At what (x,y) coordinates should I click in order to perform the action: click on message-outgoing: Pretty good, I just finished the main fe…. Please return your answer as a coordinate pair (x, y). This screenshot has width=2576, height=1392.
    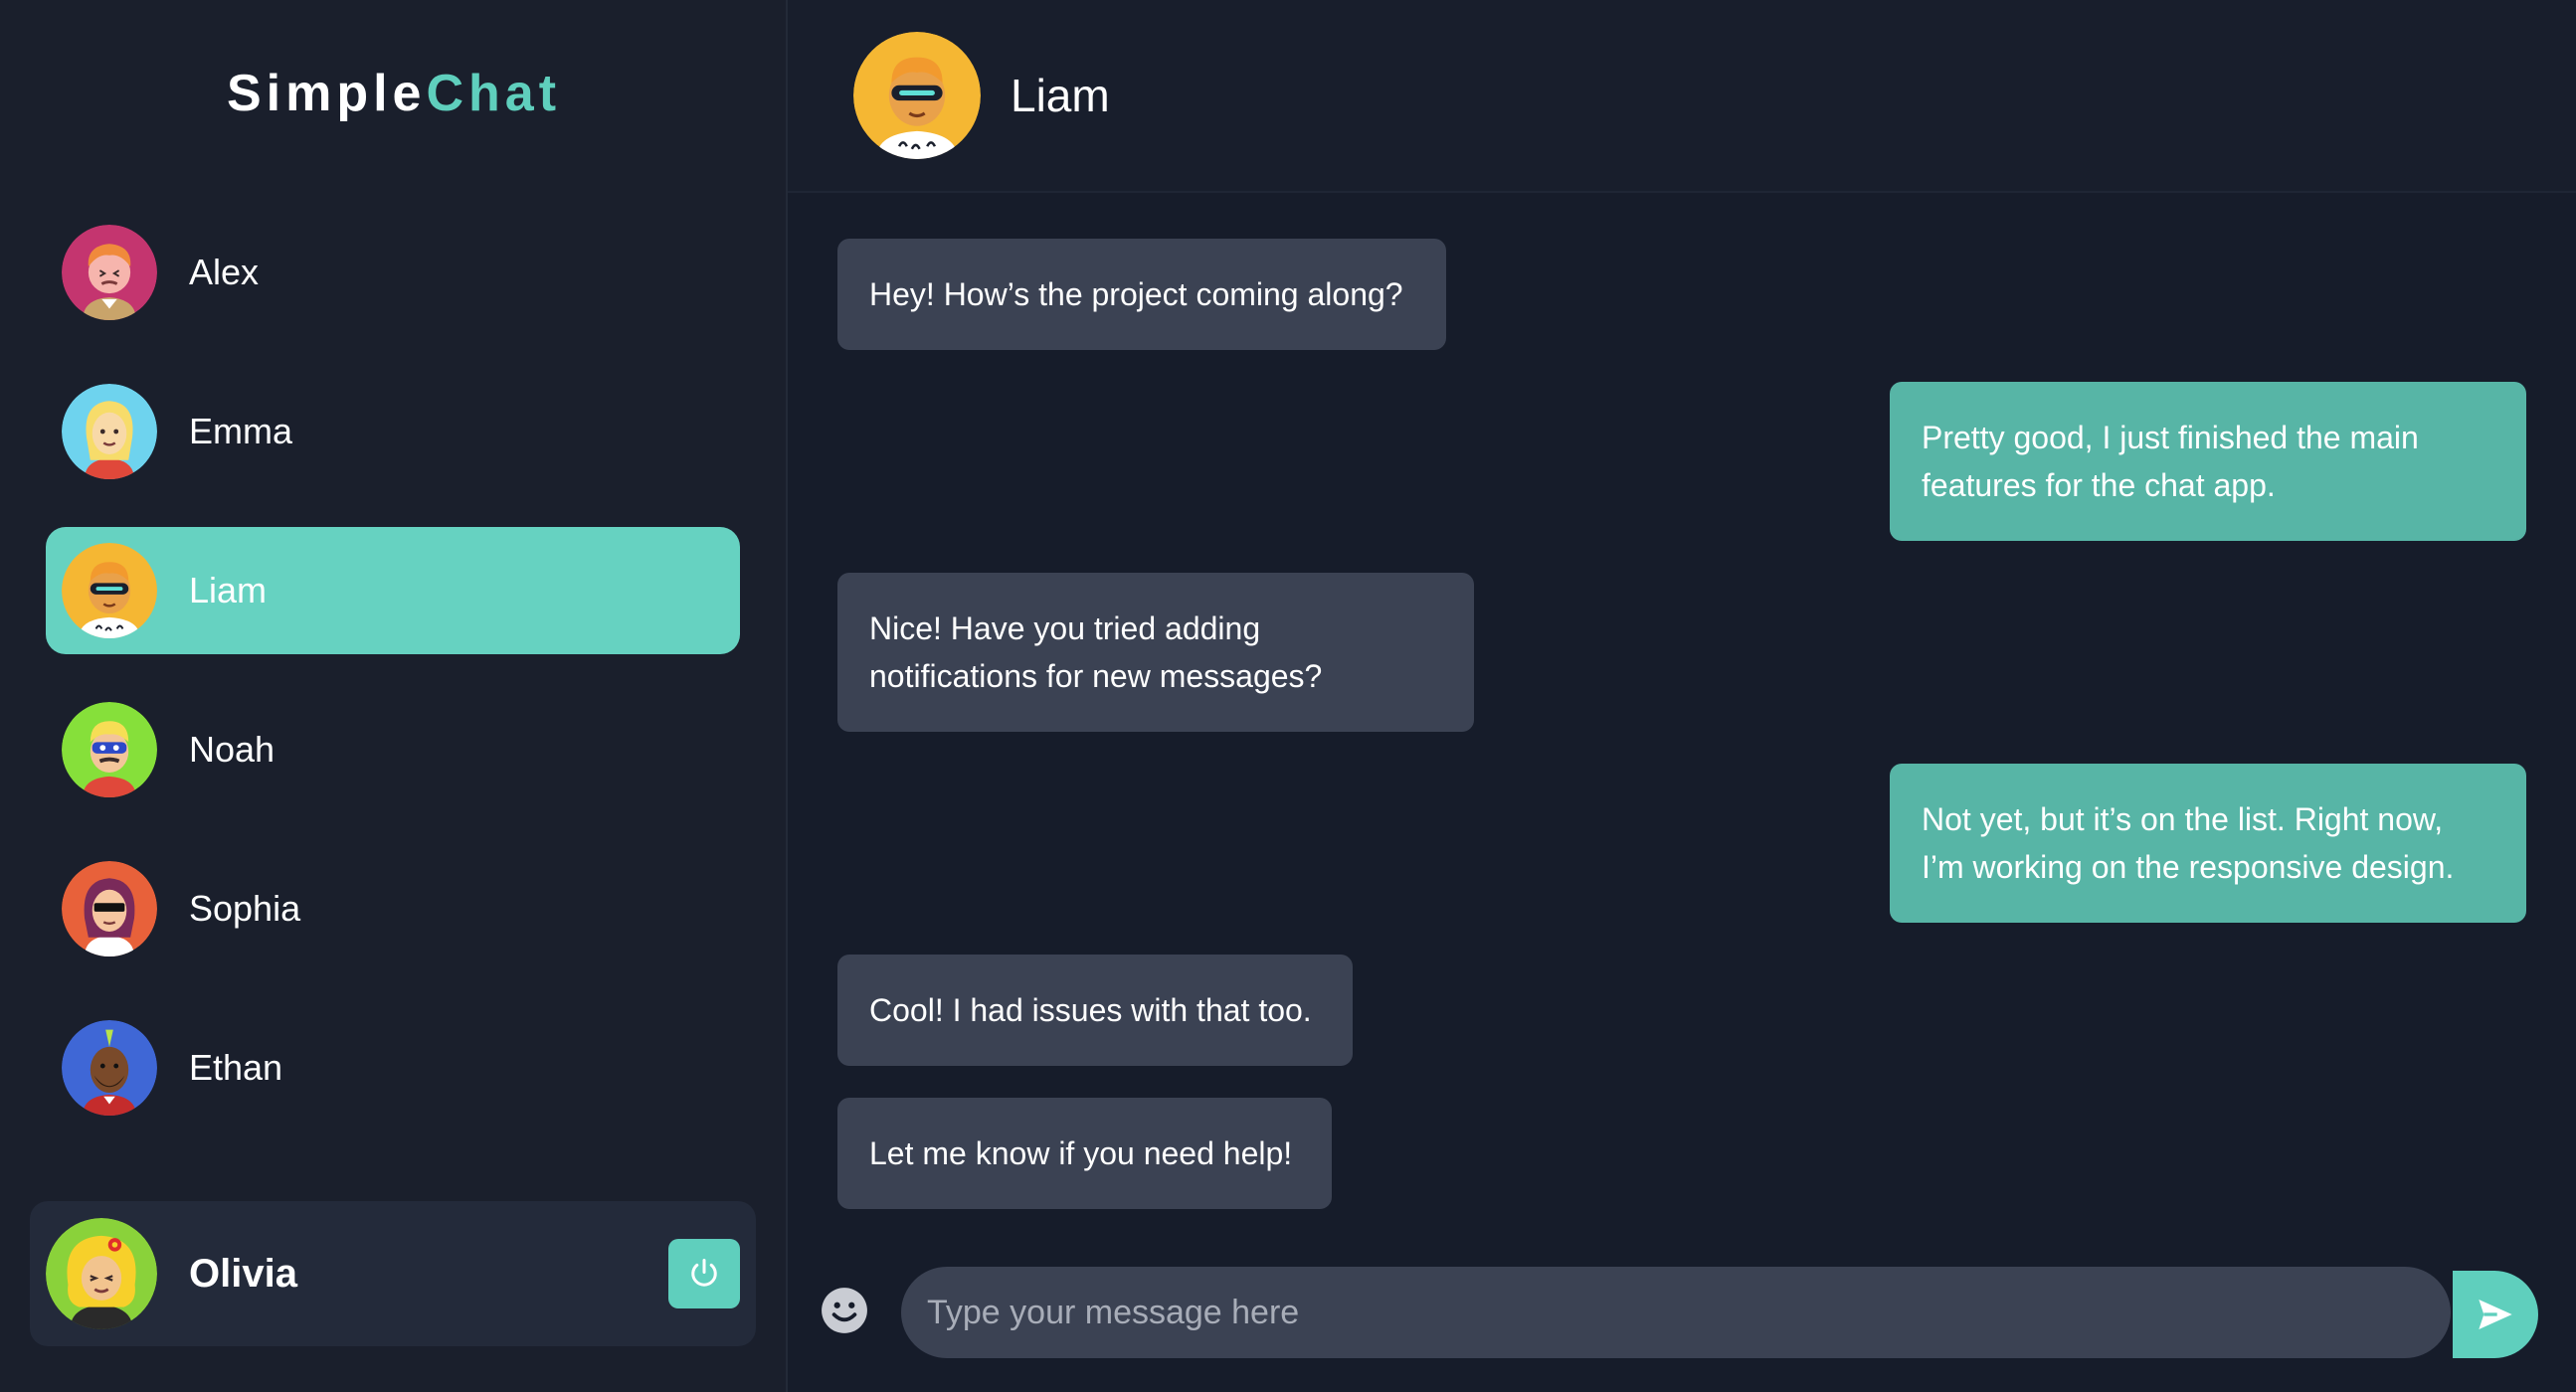
    Looking at the image, I should click on (2208, 461).